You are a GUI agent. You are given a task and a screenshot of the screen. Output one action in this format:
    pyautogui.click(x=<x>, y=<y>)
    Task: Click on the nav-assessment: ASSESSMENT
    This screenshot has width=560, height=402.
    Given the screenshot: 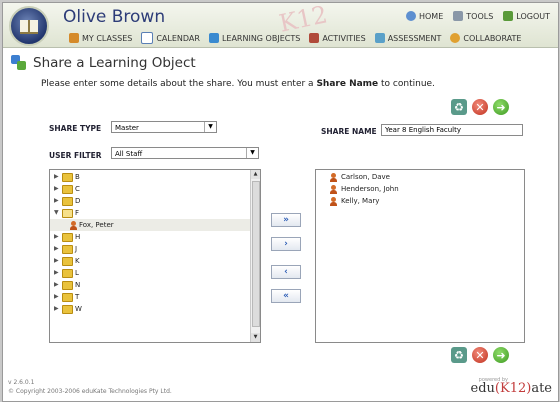 What is the action you would take?
    pyautogui.click(x=407, y=38)
    